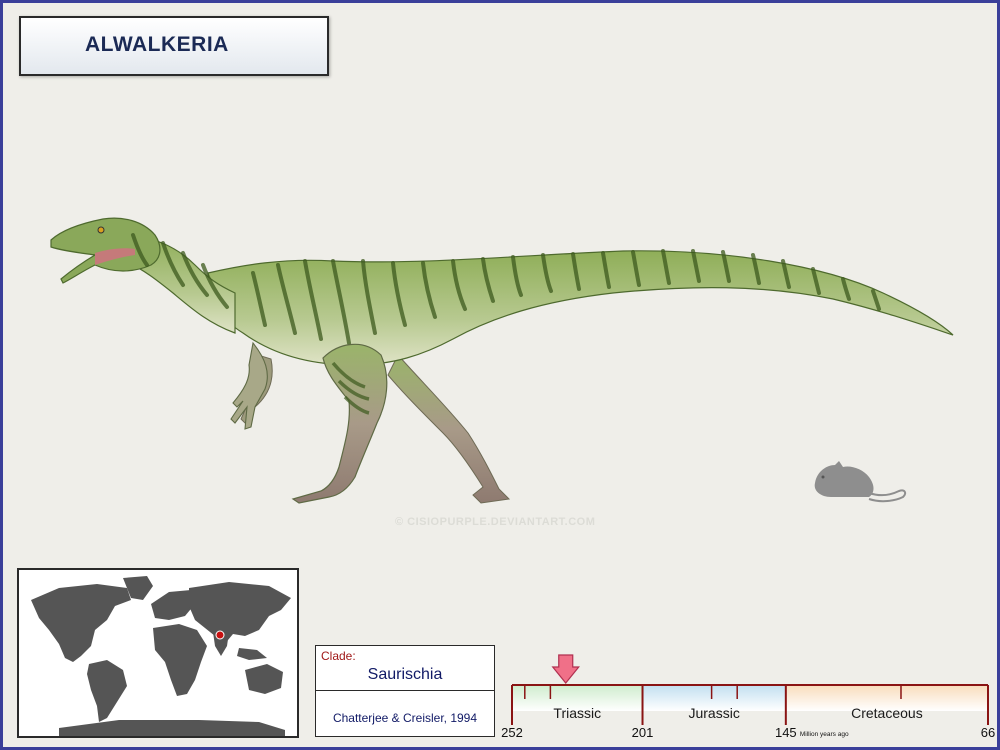 This screenshot has height=750, width=1000. What do you see at coordinates (786, 732) in the screenshot?
I see `tick-label: 145` at bounding box center [786, 732].